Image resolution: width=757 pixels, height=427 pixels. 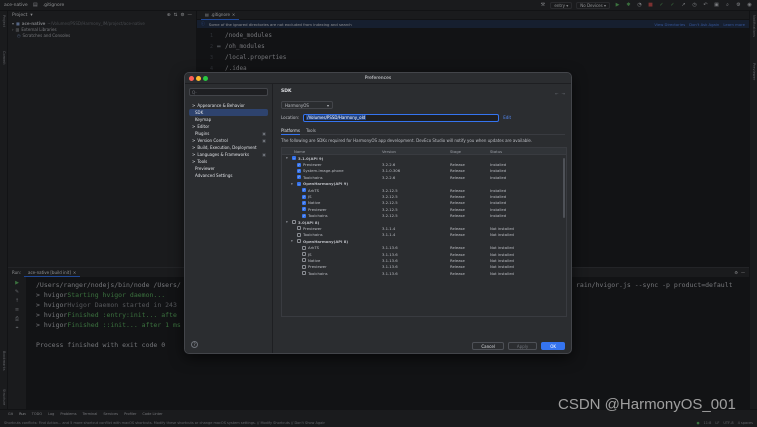 What do you see at coordinates (228, 168) in the screenshot?
I see `nav-previewer: Previewer` at bounding box center [228, 168].